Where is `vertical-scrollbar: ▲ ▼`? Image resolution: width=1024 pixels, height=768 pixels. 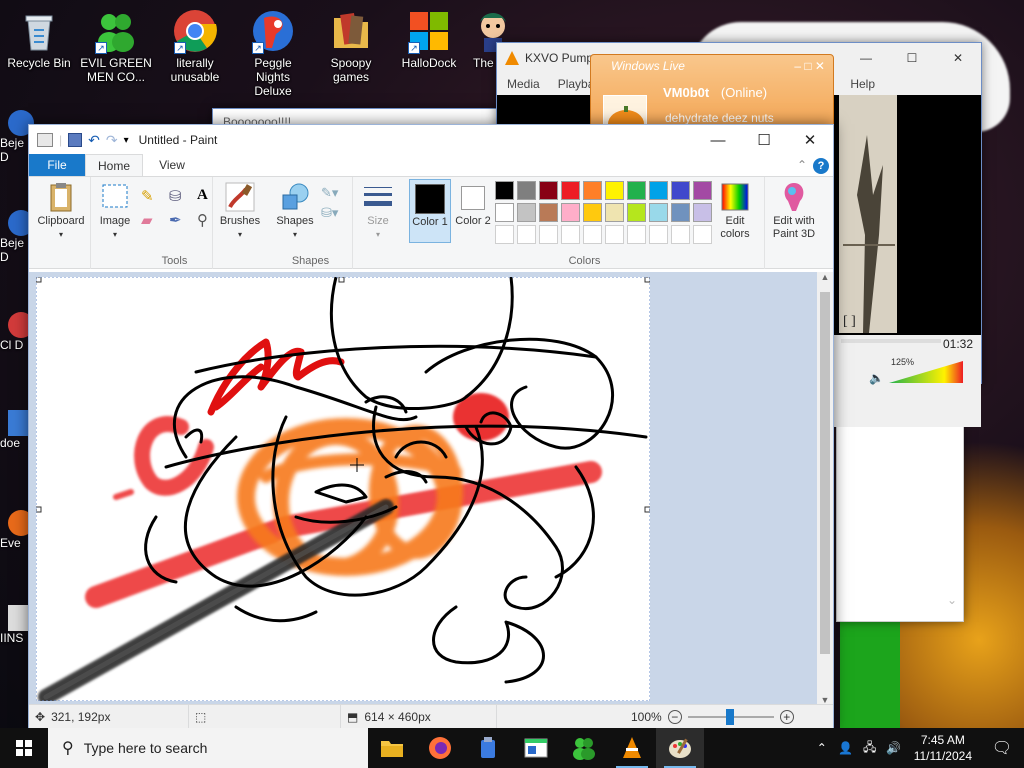 vertical-scrollbar: ▲ ▼ is located at coordinates (825, 488).